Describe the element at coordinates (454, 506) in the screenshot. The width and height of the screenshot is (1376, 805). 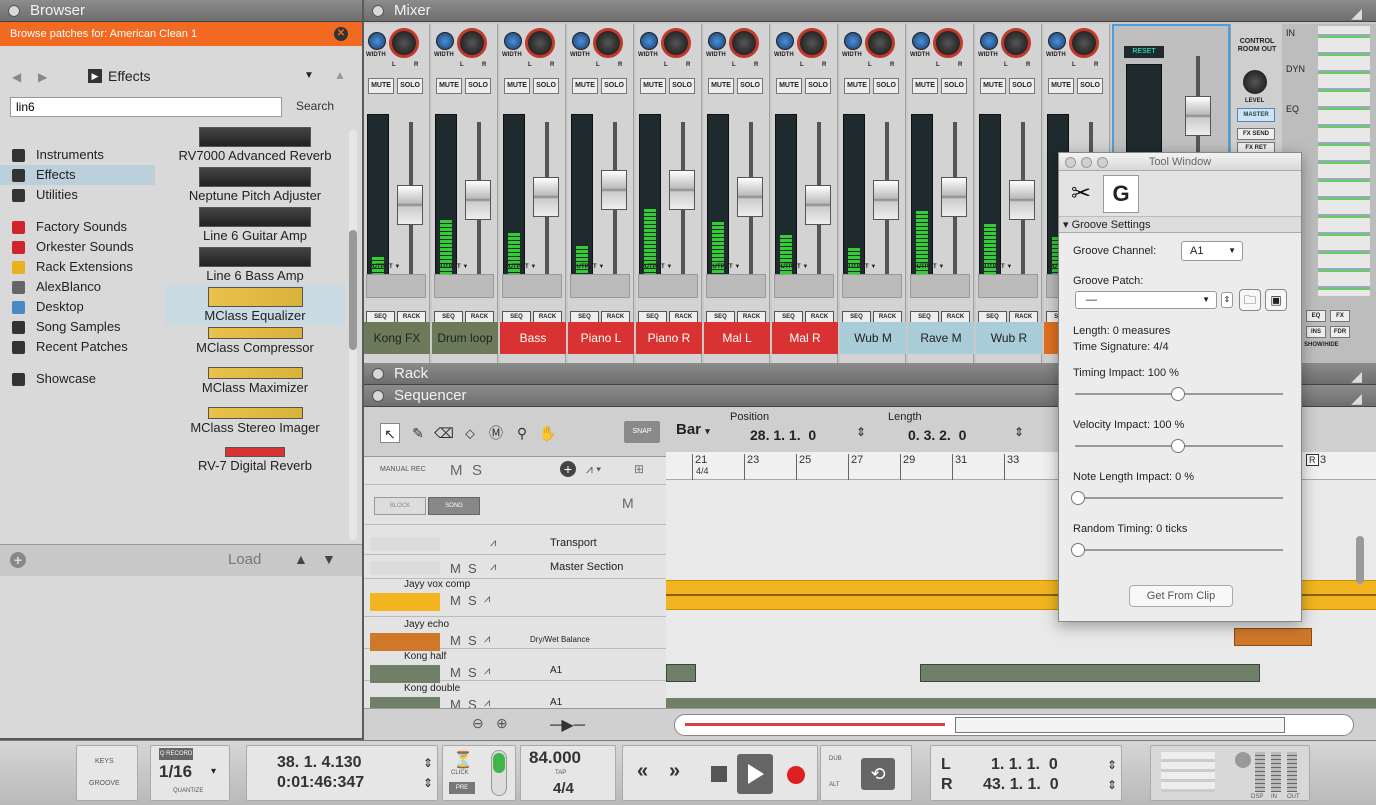
I see `song-button: SONG` at that location.